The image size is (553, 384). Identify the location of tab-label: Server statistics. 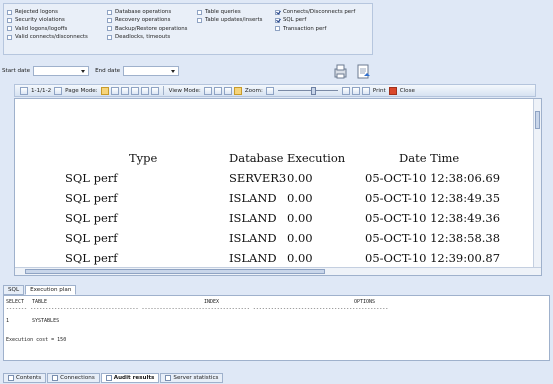
(196, 377).